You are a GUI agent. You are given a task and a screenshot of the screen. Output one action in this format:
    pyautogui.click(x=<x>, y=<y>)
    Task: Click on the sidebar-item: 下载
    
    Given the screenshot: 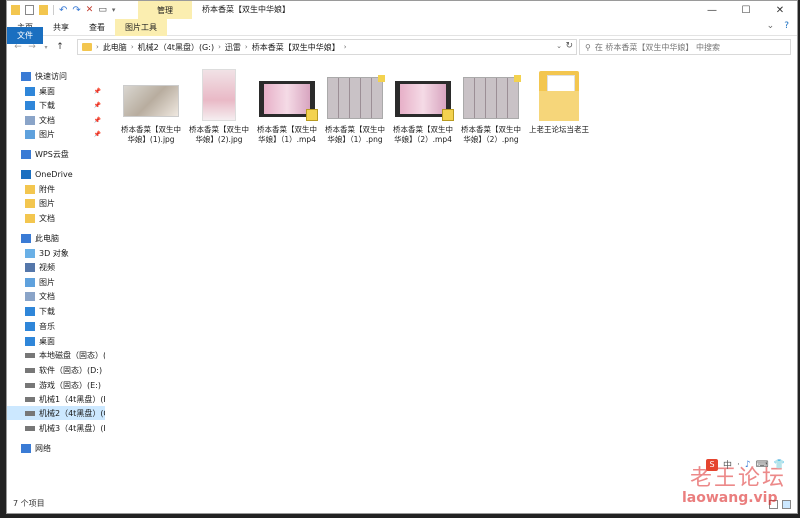 What is the action you would take?
    pyautogui.click(x=56, y=311)
    